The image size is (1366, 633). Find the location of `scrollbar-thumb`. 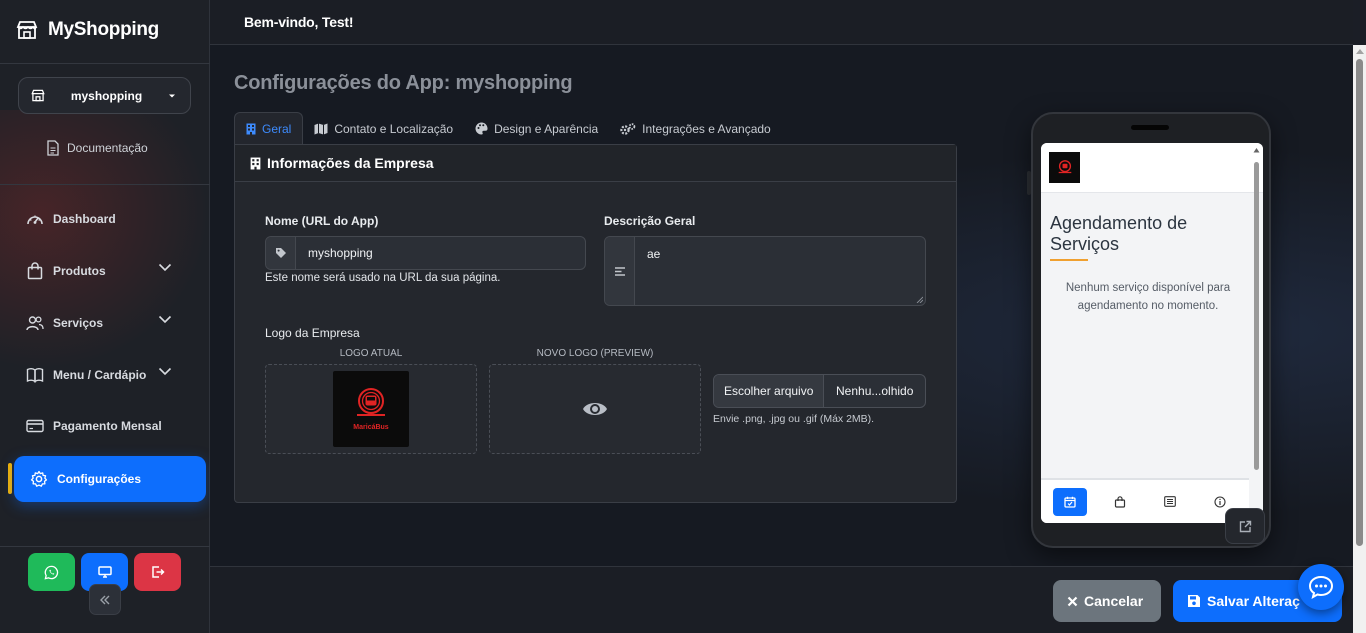

scrollbar-thumb is located at coordinates (1359, 302).